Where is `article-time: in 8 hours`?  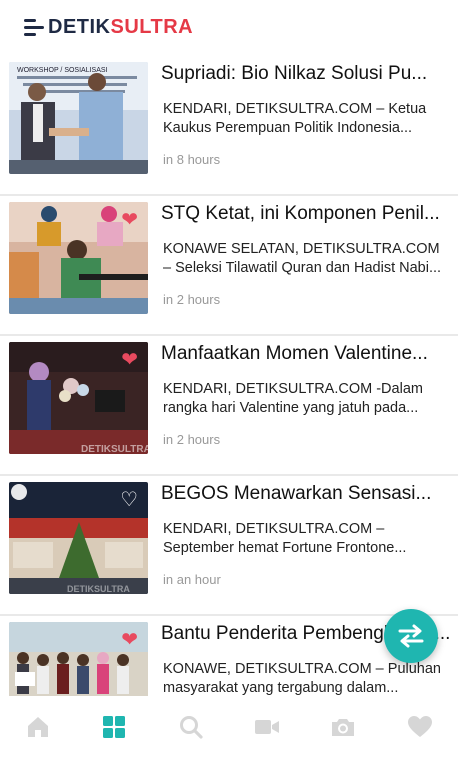 article-time: in 8 hours is located at coordinates (192, 159).